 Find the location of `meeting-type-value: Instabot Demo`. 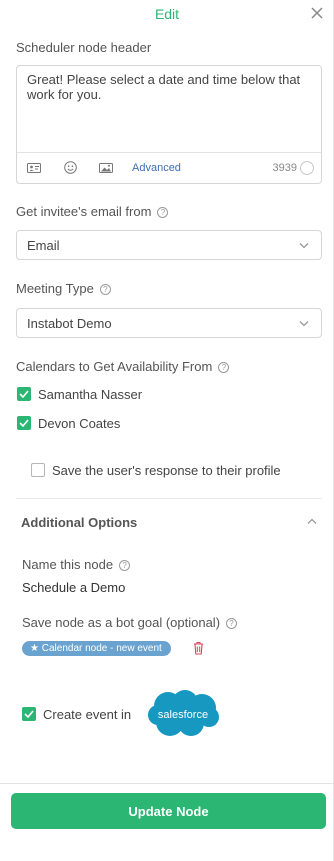

meeting-type-value: Instabot Demo is located at coordinates (69, 323).